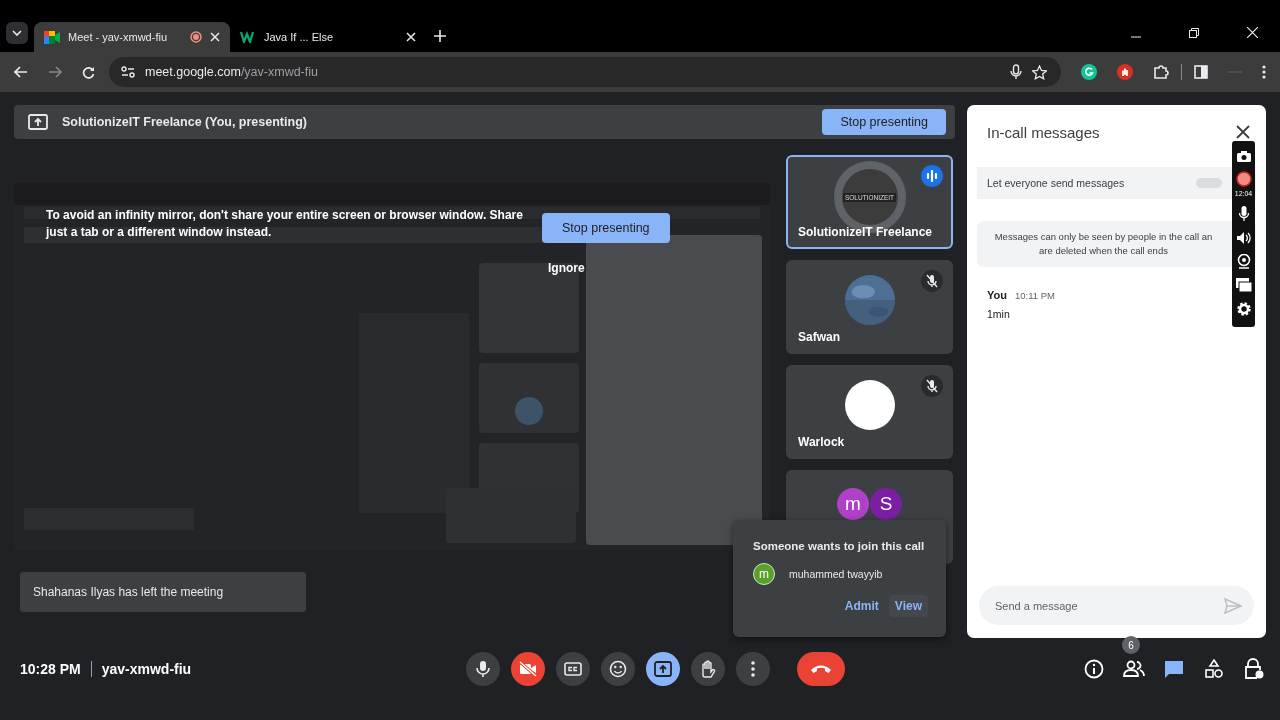 Image resolution: width=1280 pixels, height=720 pixels. Describe the element at coordinates (55, 72) in the screenshot. I see `forward-arrow-icon` at that location.